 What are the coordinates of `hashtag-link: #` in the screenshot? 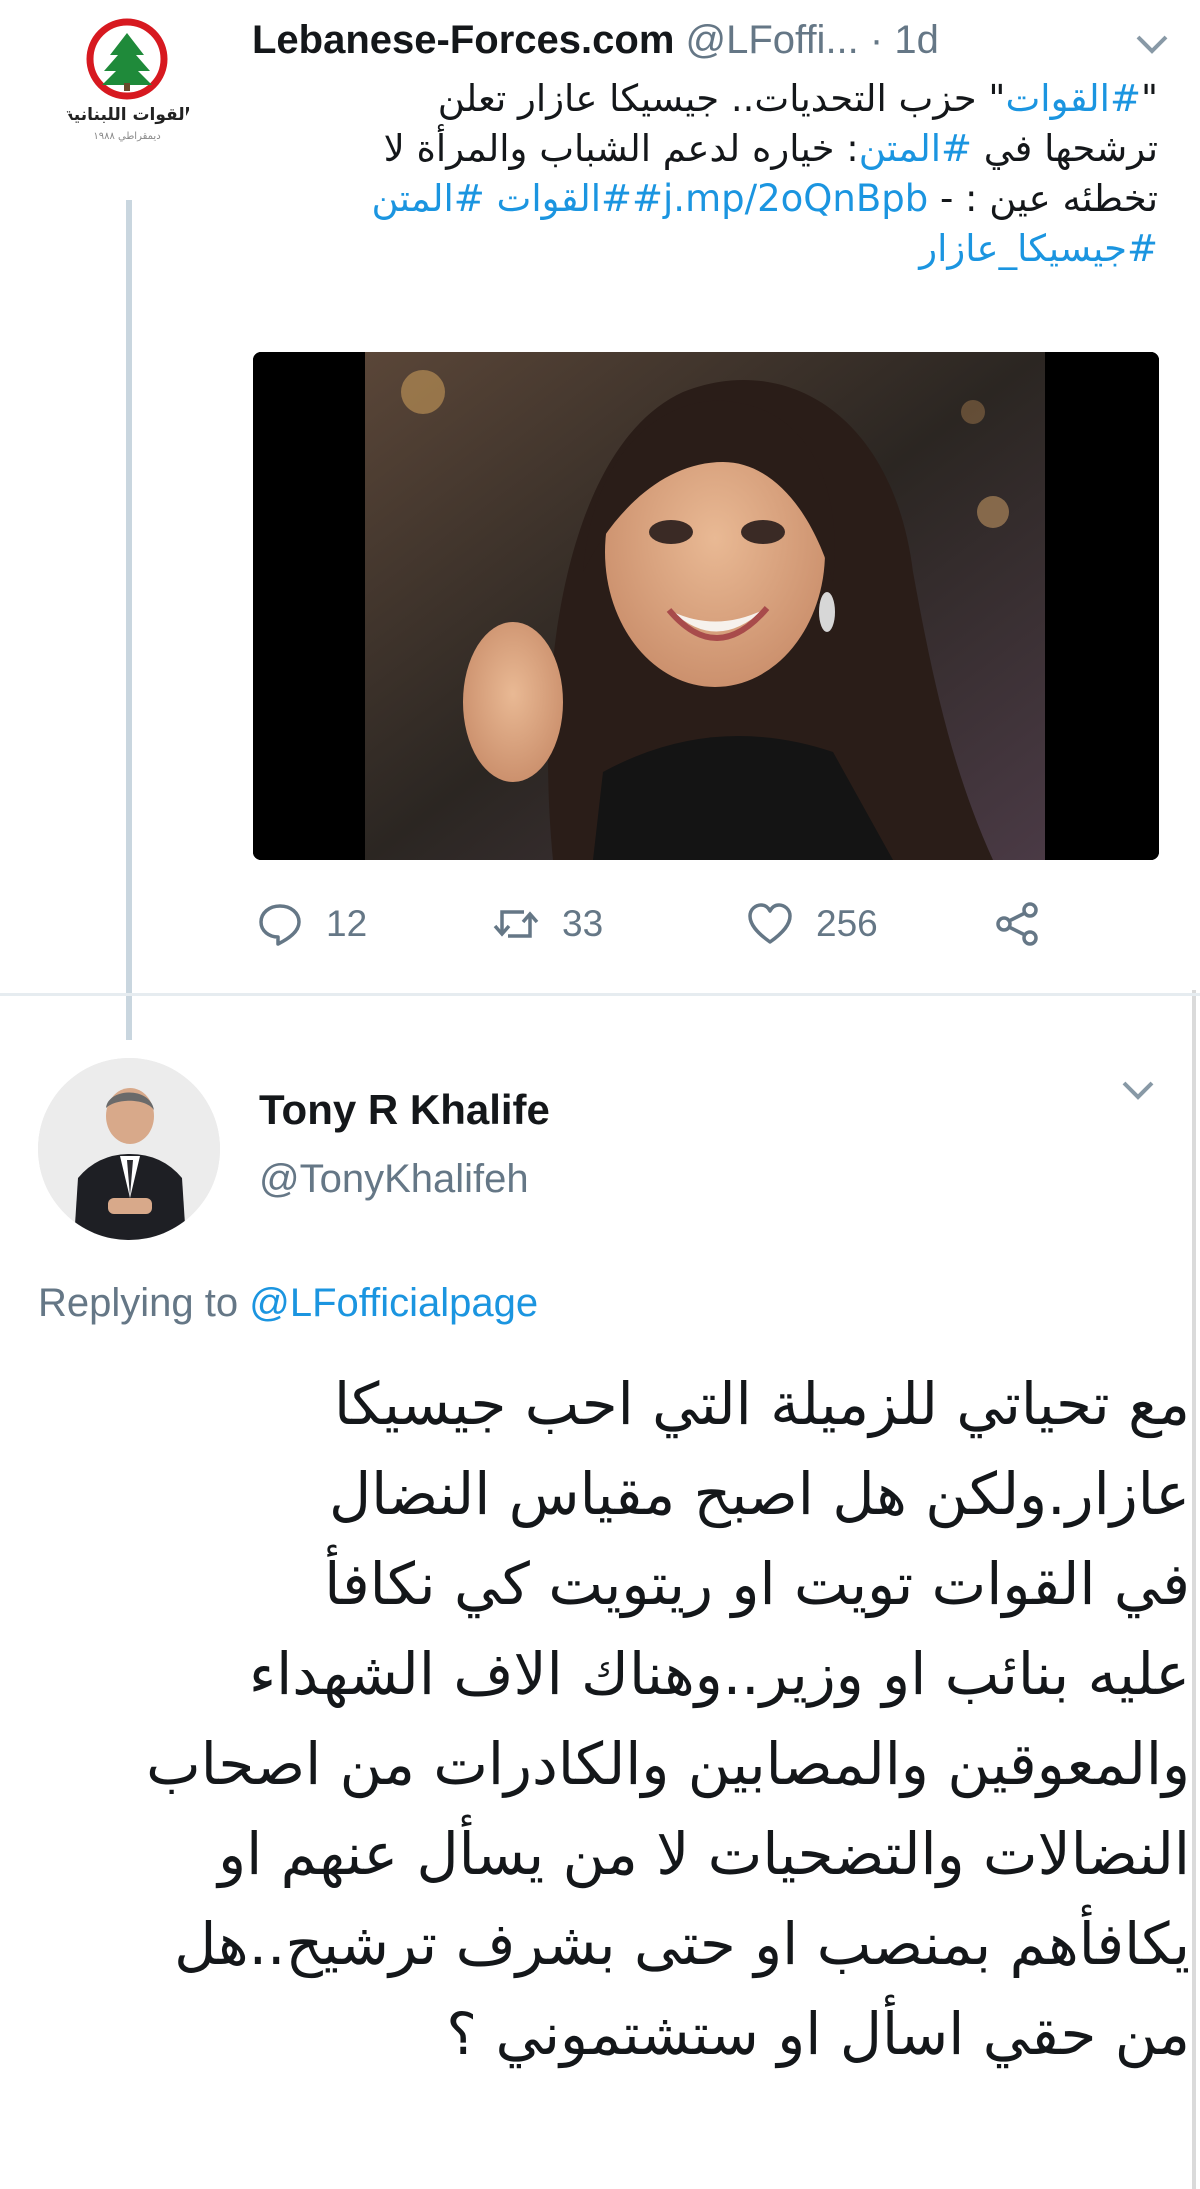 It's located at (647, 198).